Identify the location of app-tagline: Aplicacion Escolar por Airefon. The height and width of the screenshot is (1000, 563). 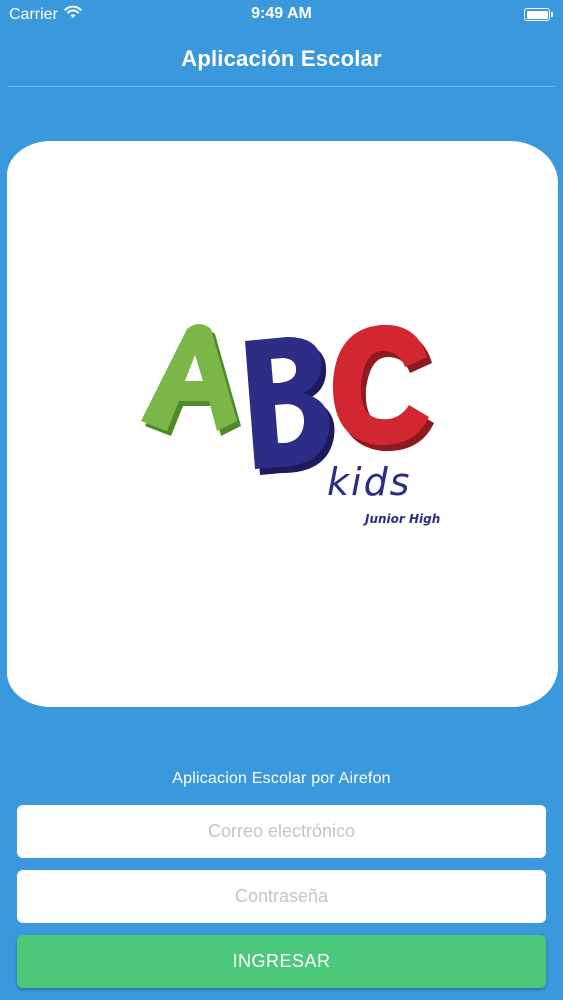
(281, 778).